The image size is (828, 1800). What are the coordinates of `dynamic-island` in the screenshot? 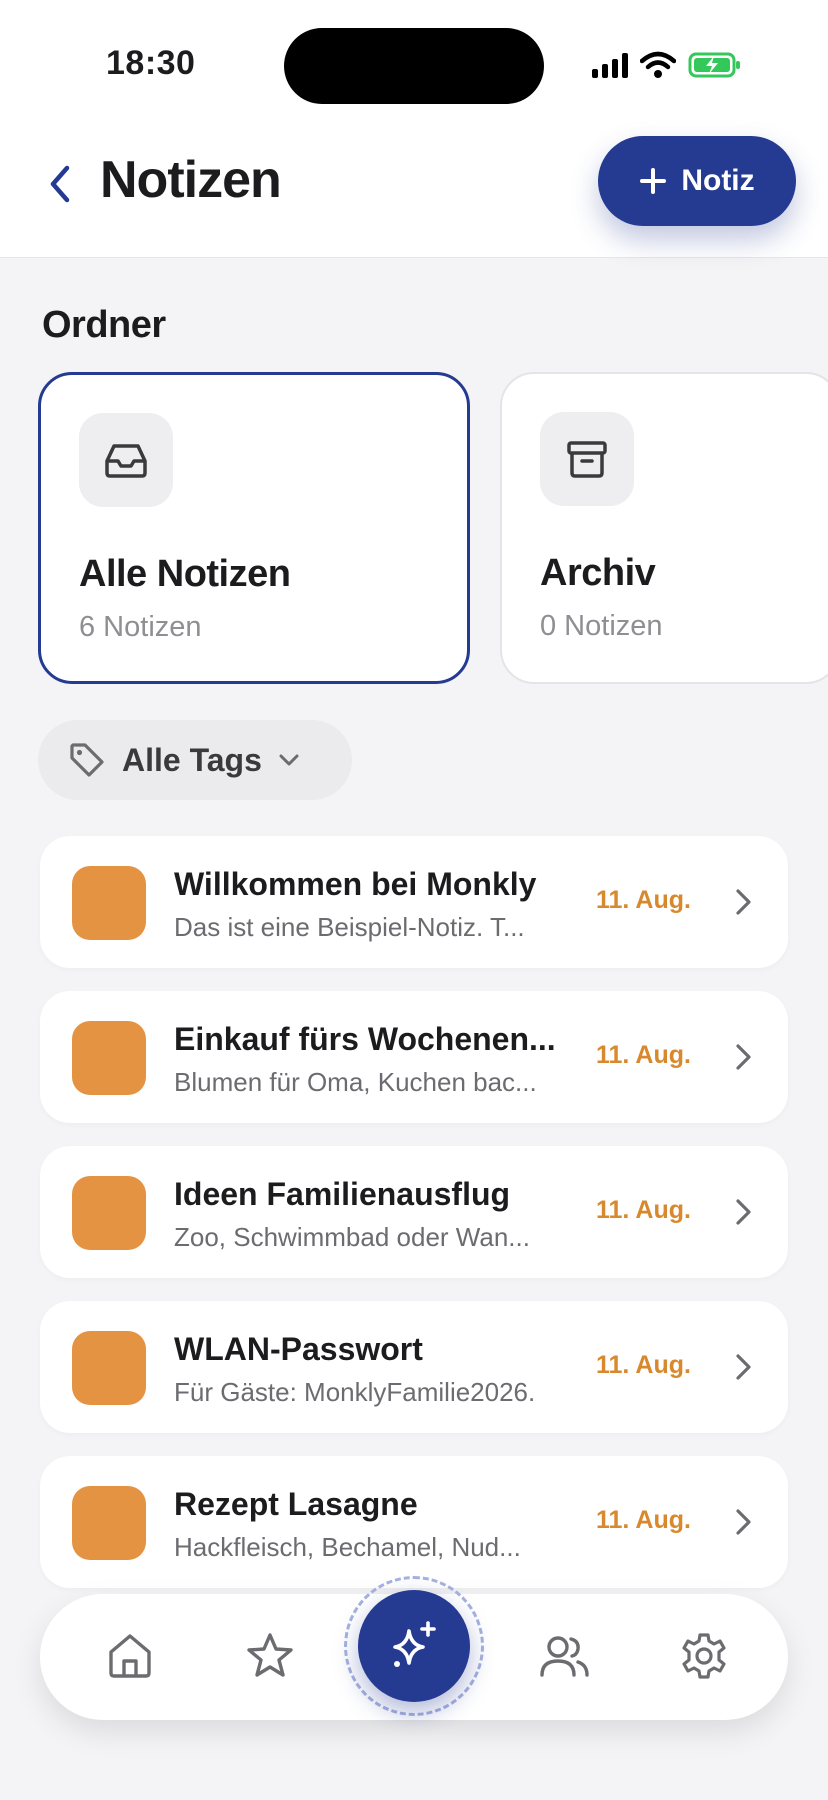 It's located at (414, 66).